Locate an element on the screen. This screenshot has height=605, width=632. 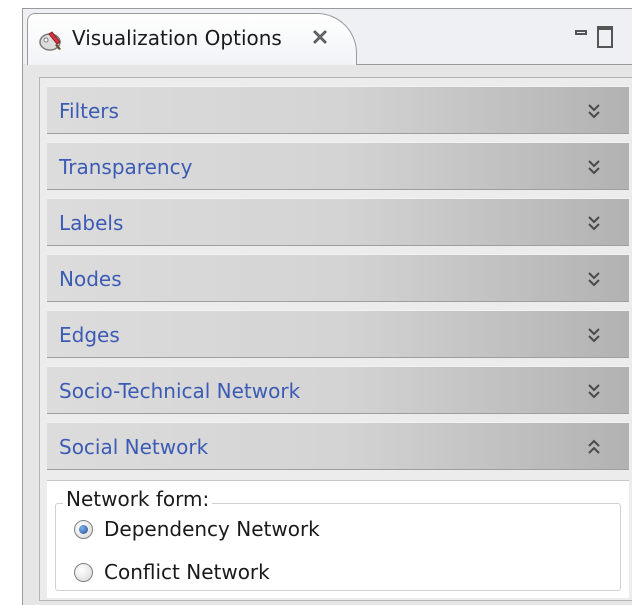
radio-dependency-network is located at coordinates (83, 529).